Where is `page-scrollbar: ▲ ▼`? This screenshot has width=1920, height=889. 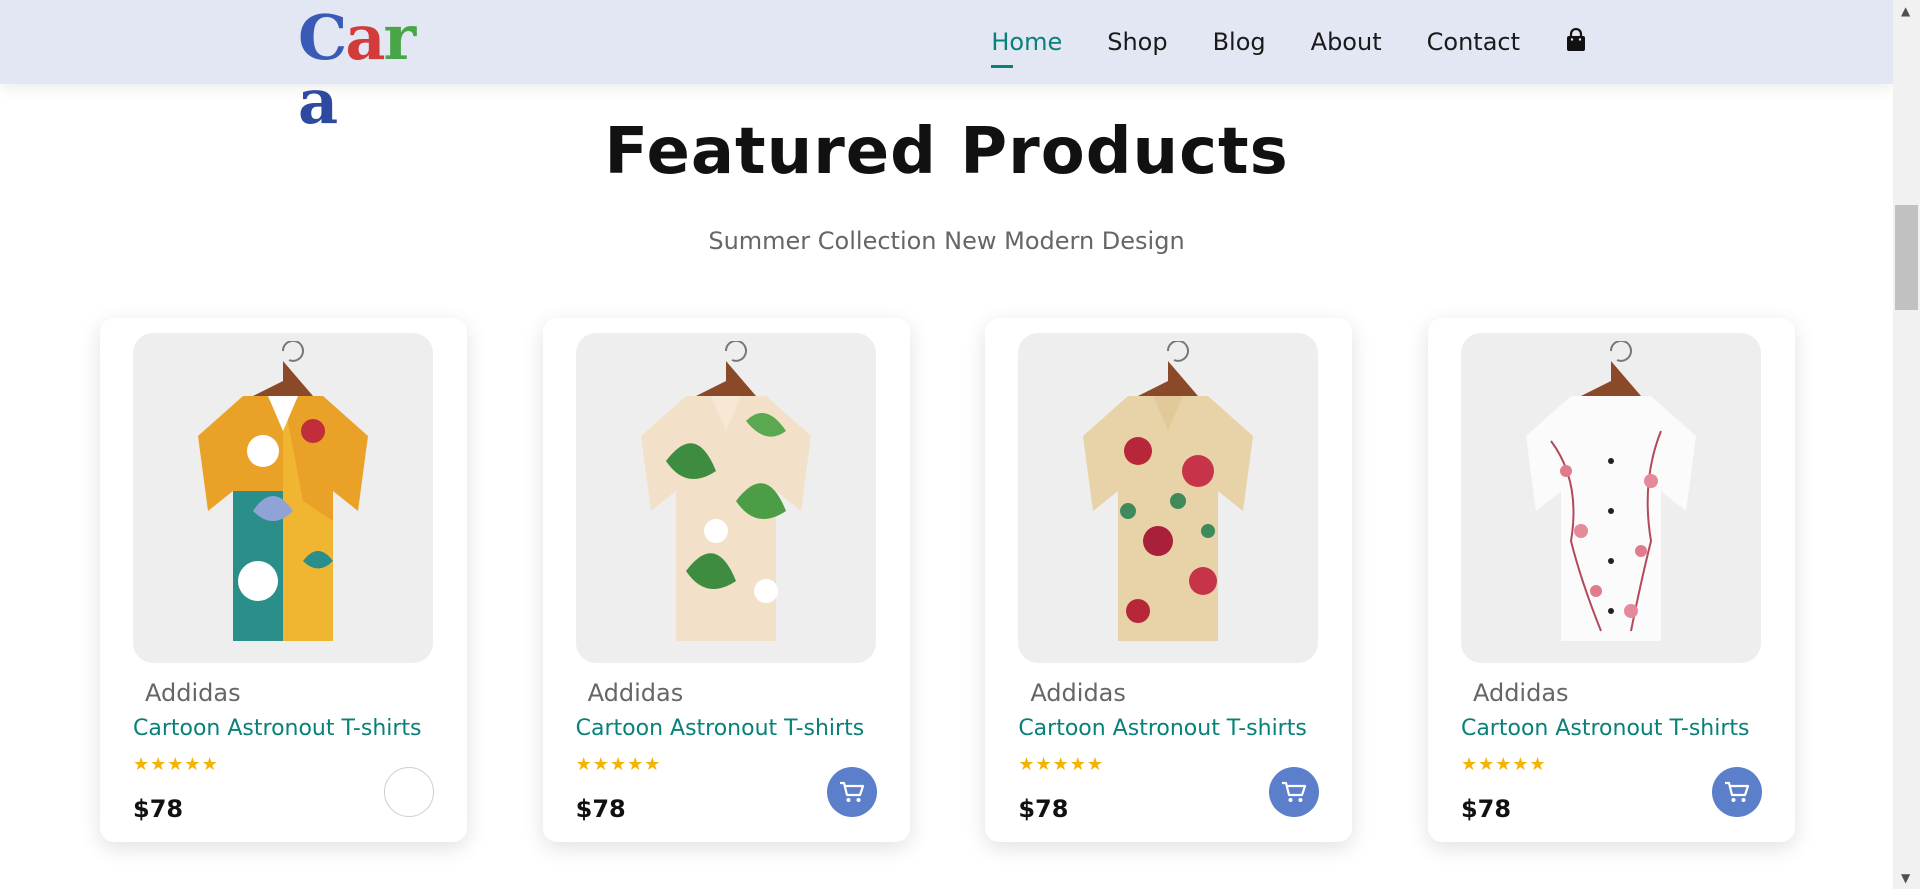
page-scrollbar: ▲ ▼ is located at coordinates (1906, 444).